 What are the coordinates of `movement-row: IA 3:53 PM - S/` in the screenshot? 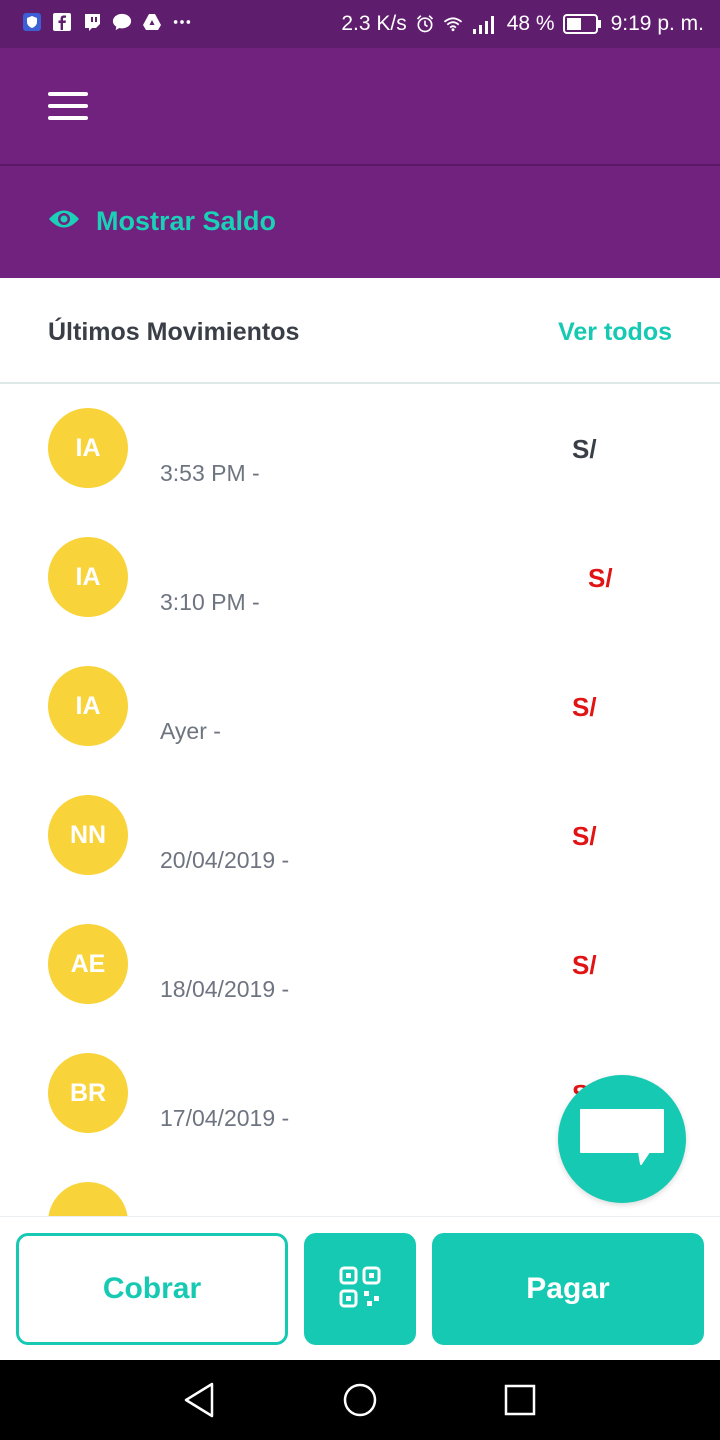 It's located at (360, 448).